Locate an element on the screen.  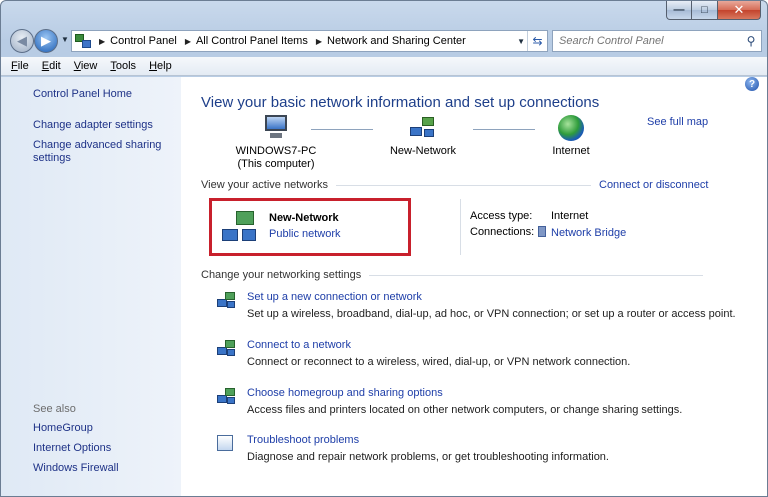
search-box: ⚲ is located at coordinates (657, 41).